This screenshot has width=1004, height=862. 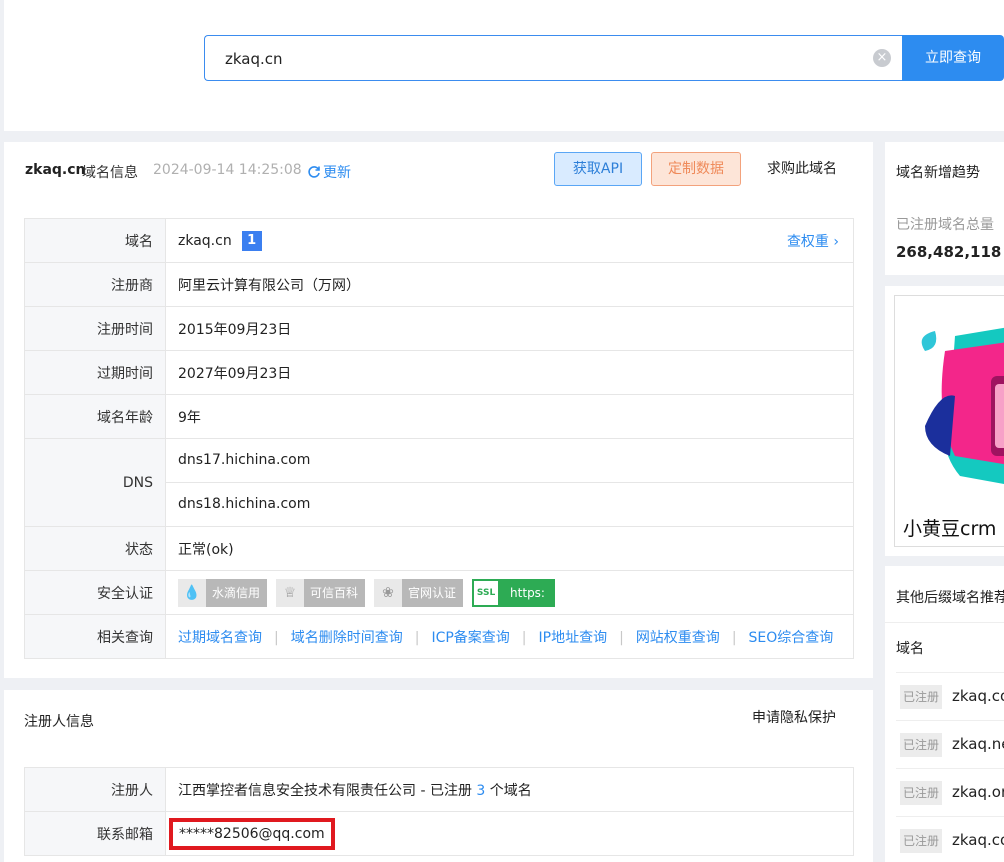 I want to click on cert-badge: ♕ 可信百科, so click(x=321, y=592).